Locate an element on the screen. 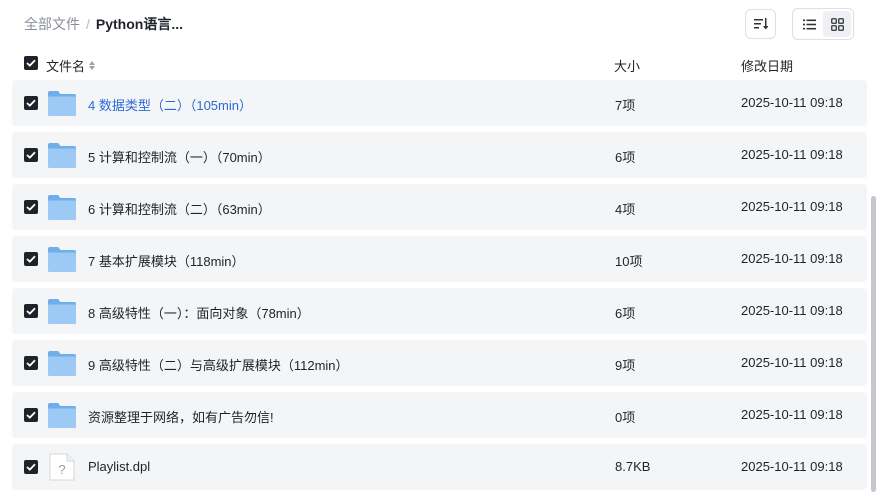 The height and width of the screenshot is (495, 878). file-name: 6 计算和控制流（二）（63min） is located at coordinates (179, 208).